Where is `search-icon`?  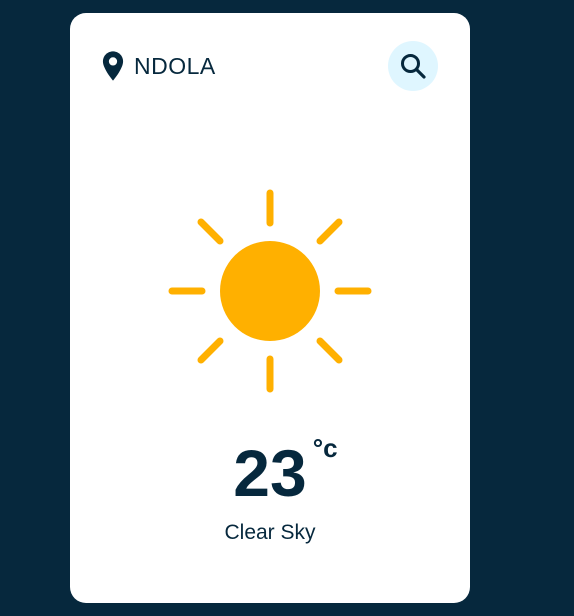
search-icon is located at coordinates (413, 66).